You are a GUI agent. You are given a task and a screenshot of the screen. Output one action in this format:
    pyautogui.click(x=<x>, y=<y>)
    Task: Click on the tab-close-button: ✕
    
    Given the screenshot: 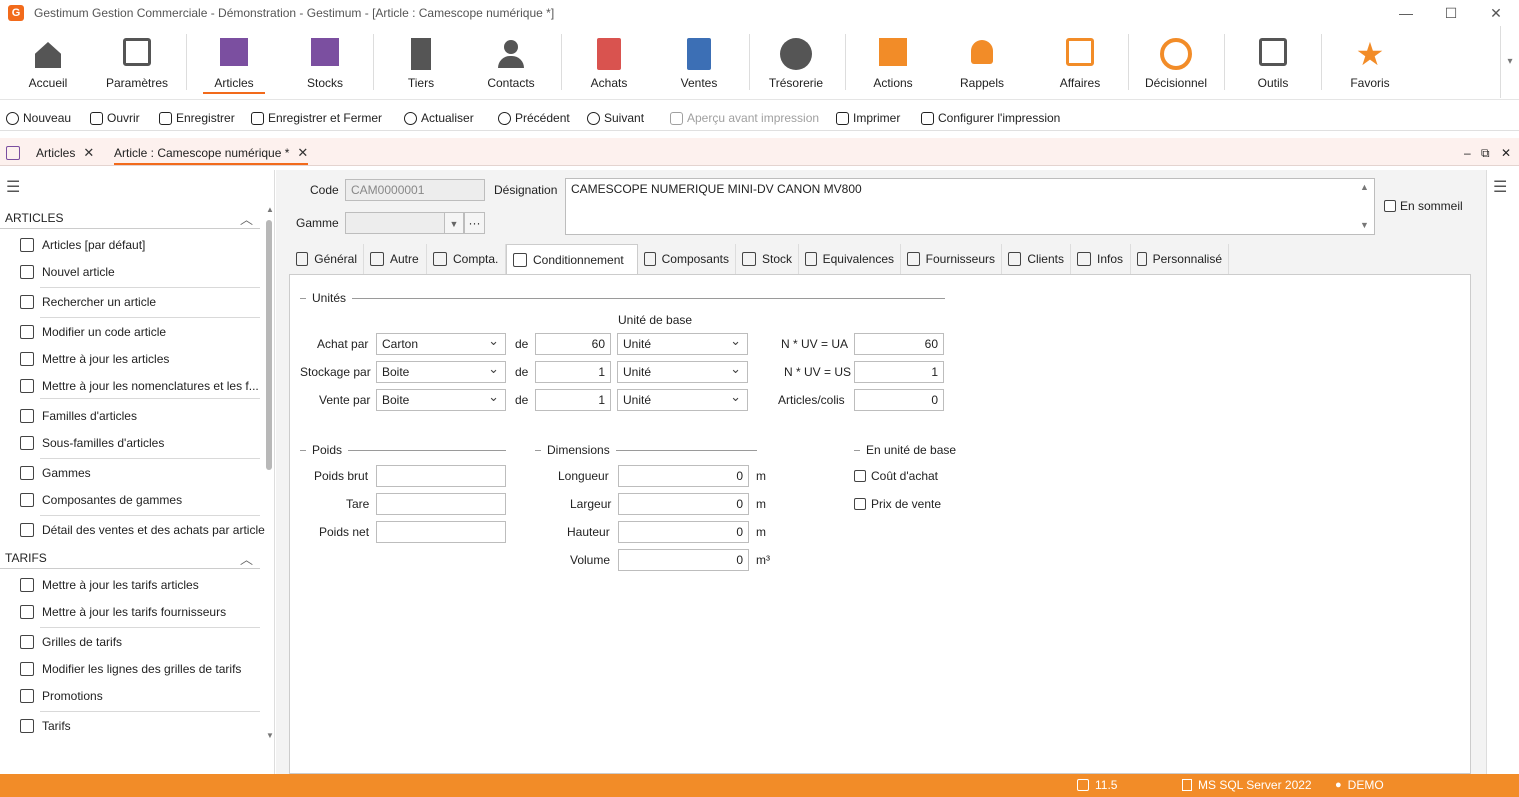 What is the action you would take?
    pyautogui.click(x=1506, y=153)
    